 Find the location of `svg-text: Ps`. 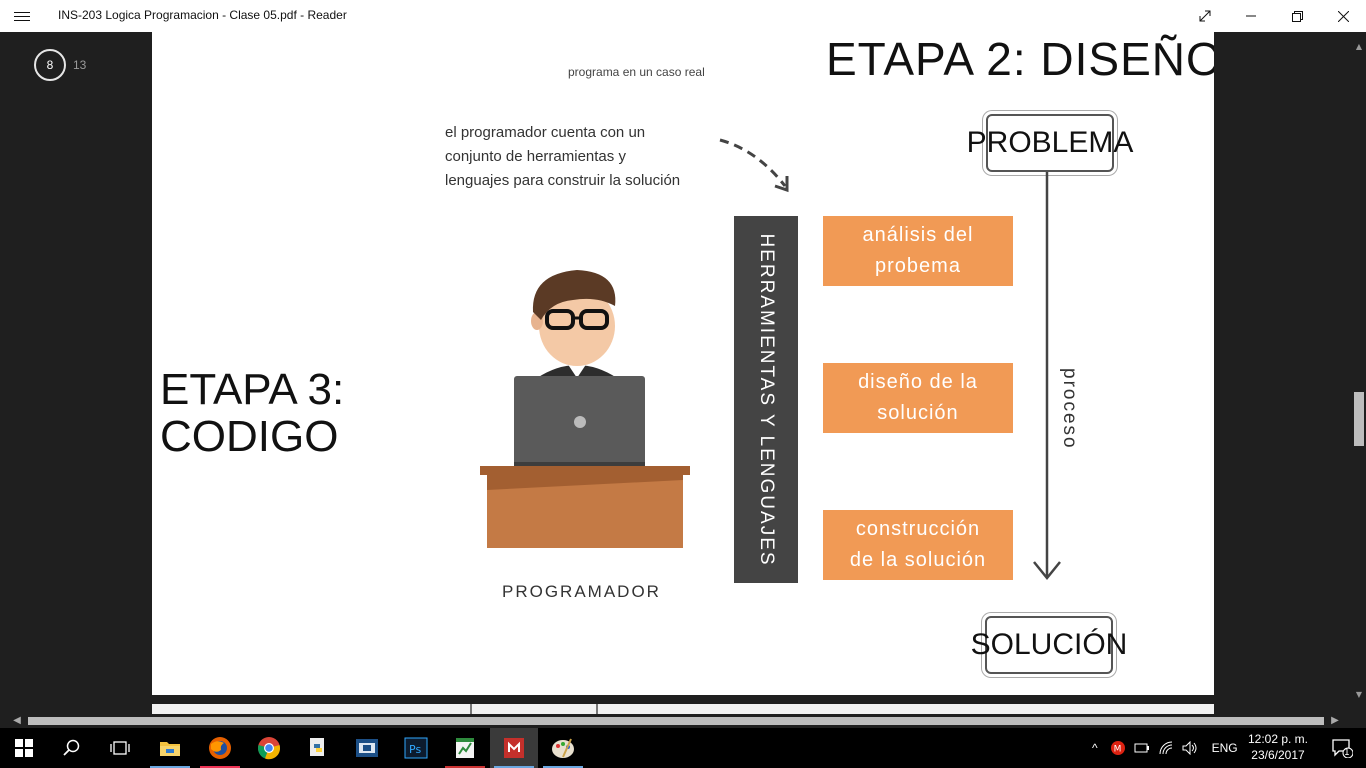

svg-text: Ps is located at coordinates (415, 749).